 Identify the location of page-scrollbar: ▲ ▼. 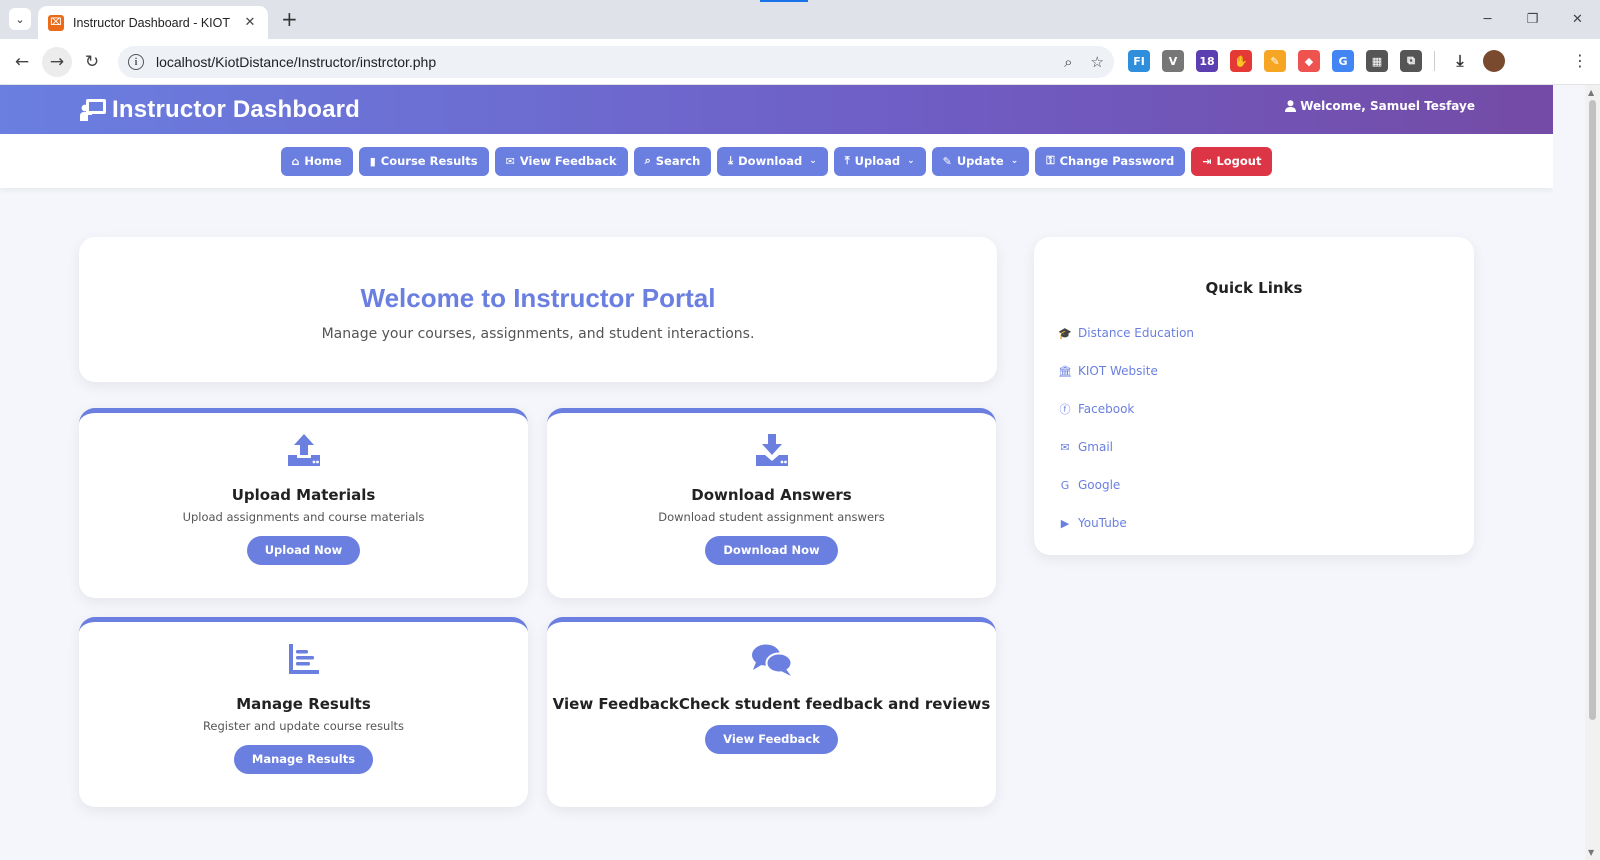
(1592, 472).